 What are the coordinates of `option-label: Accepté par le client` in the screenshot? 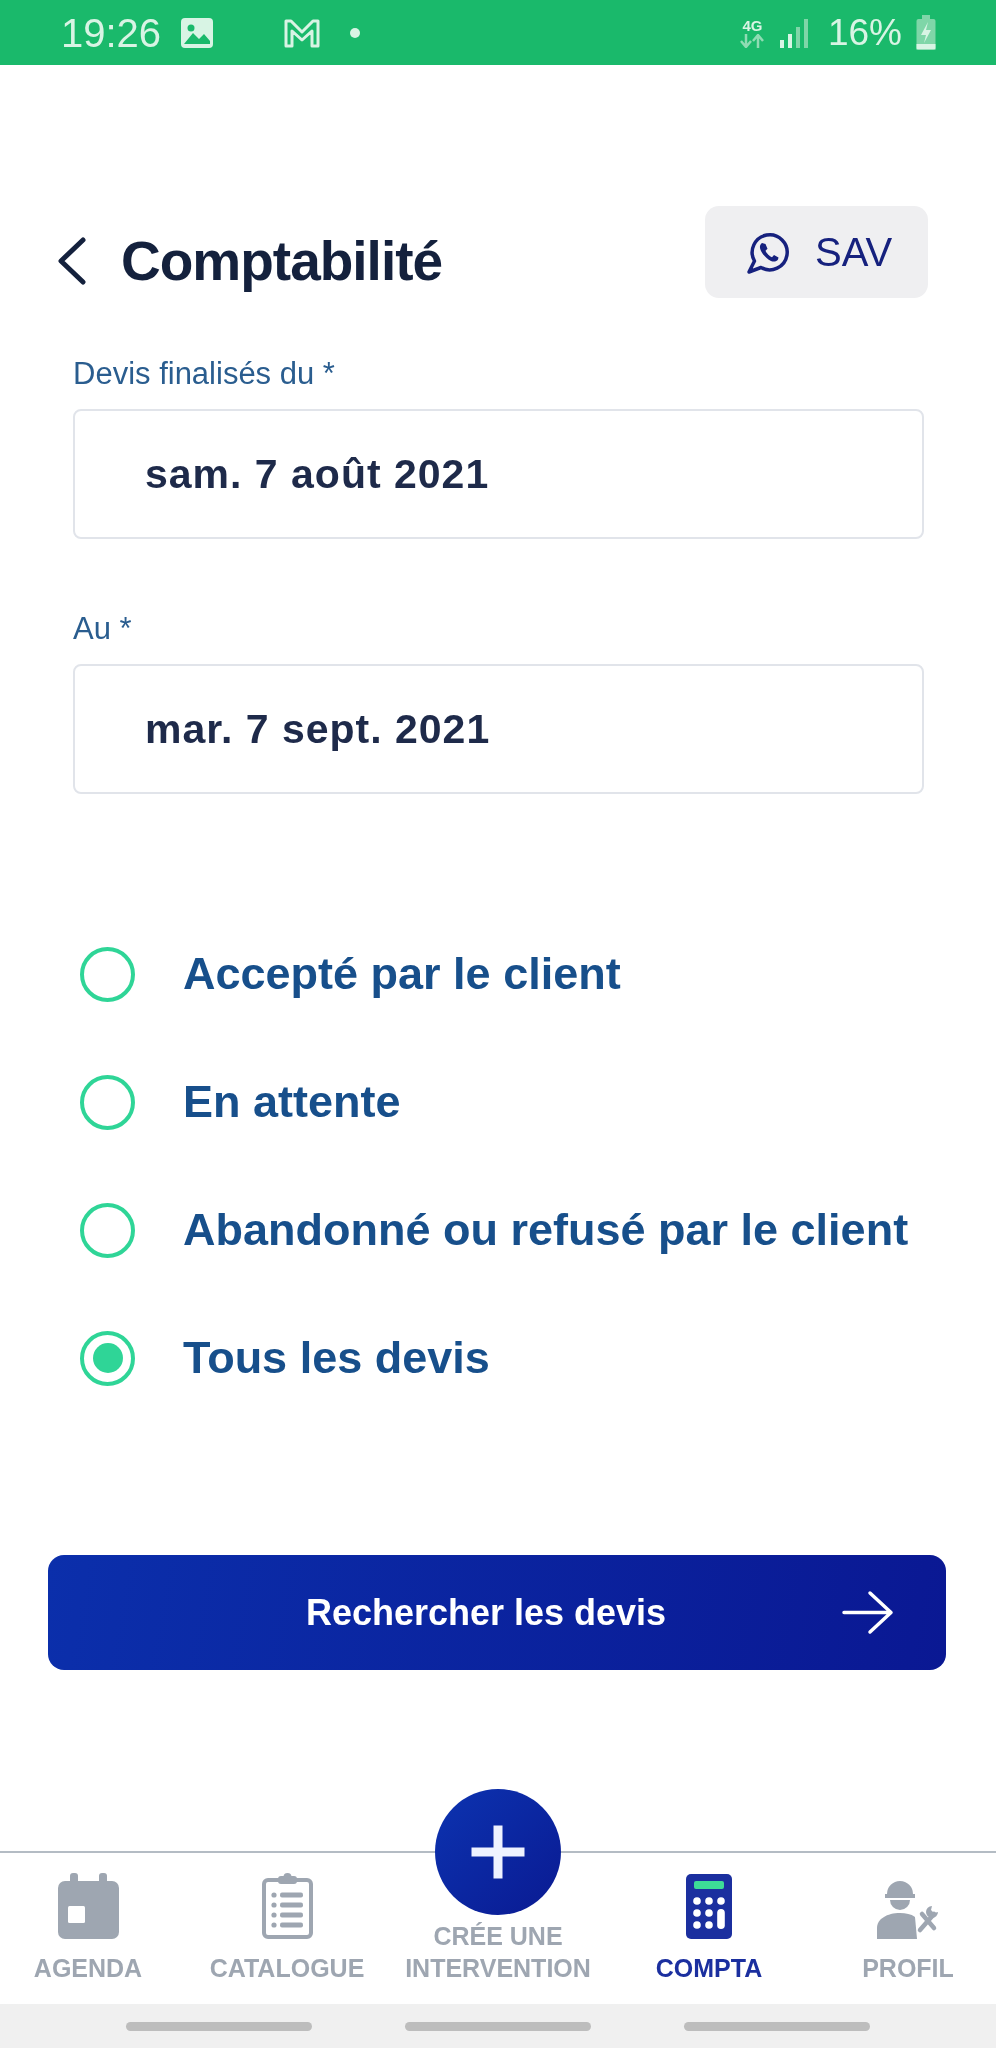 It's located at (402, 974).